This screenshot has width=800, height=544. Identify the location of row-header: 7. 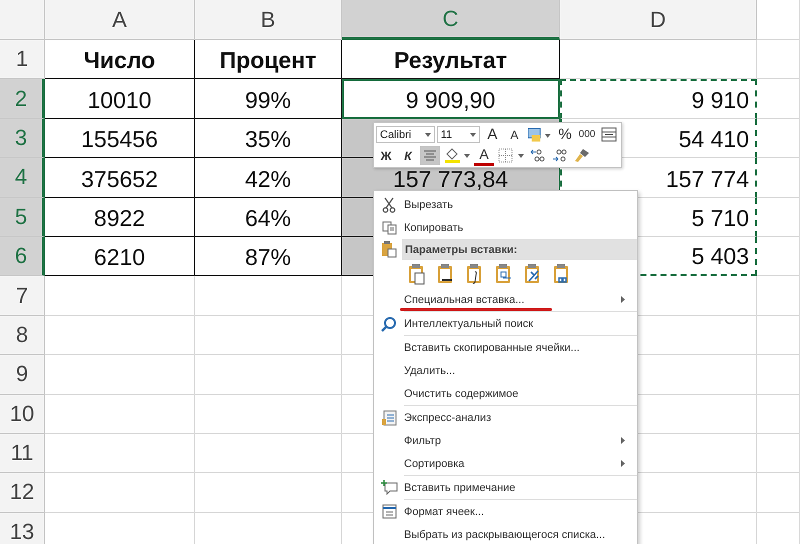
(22, 296).